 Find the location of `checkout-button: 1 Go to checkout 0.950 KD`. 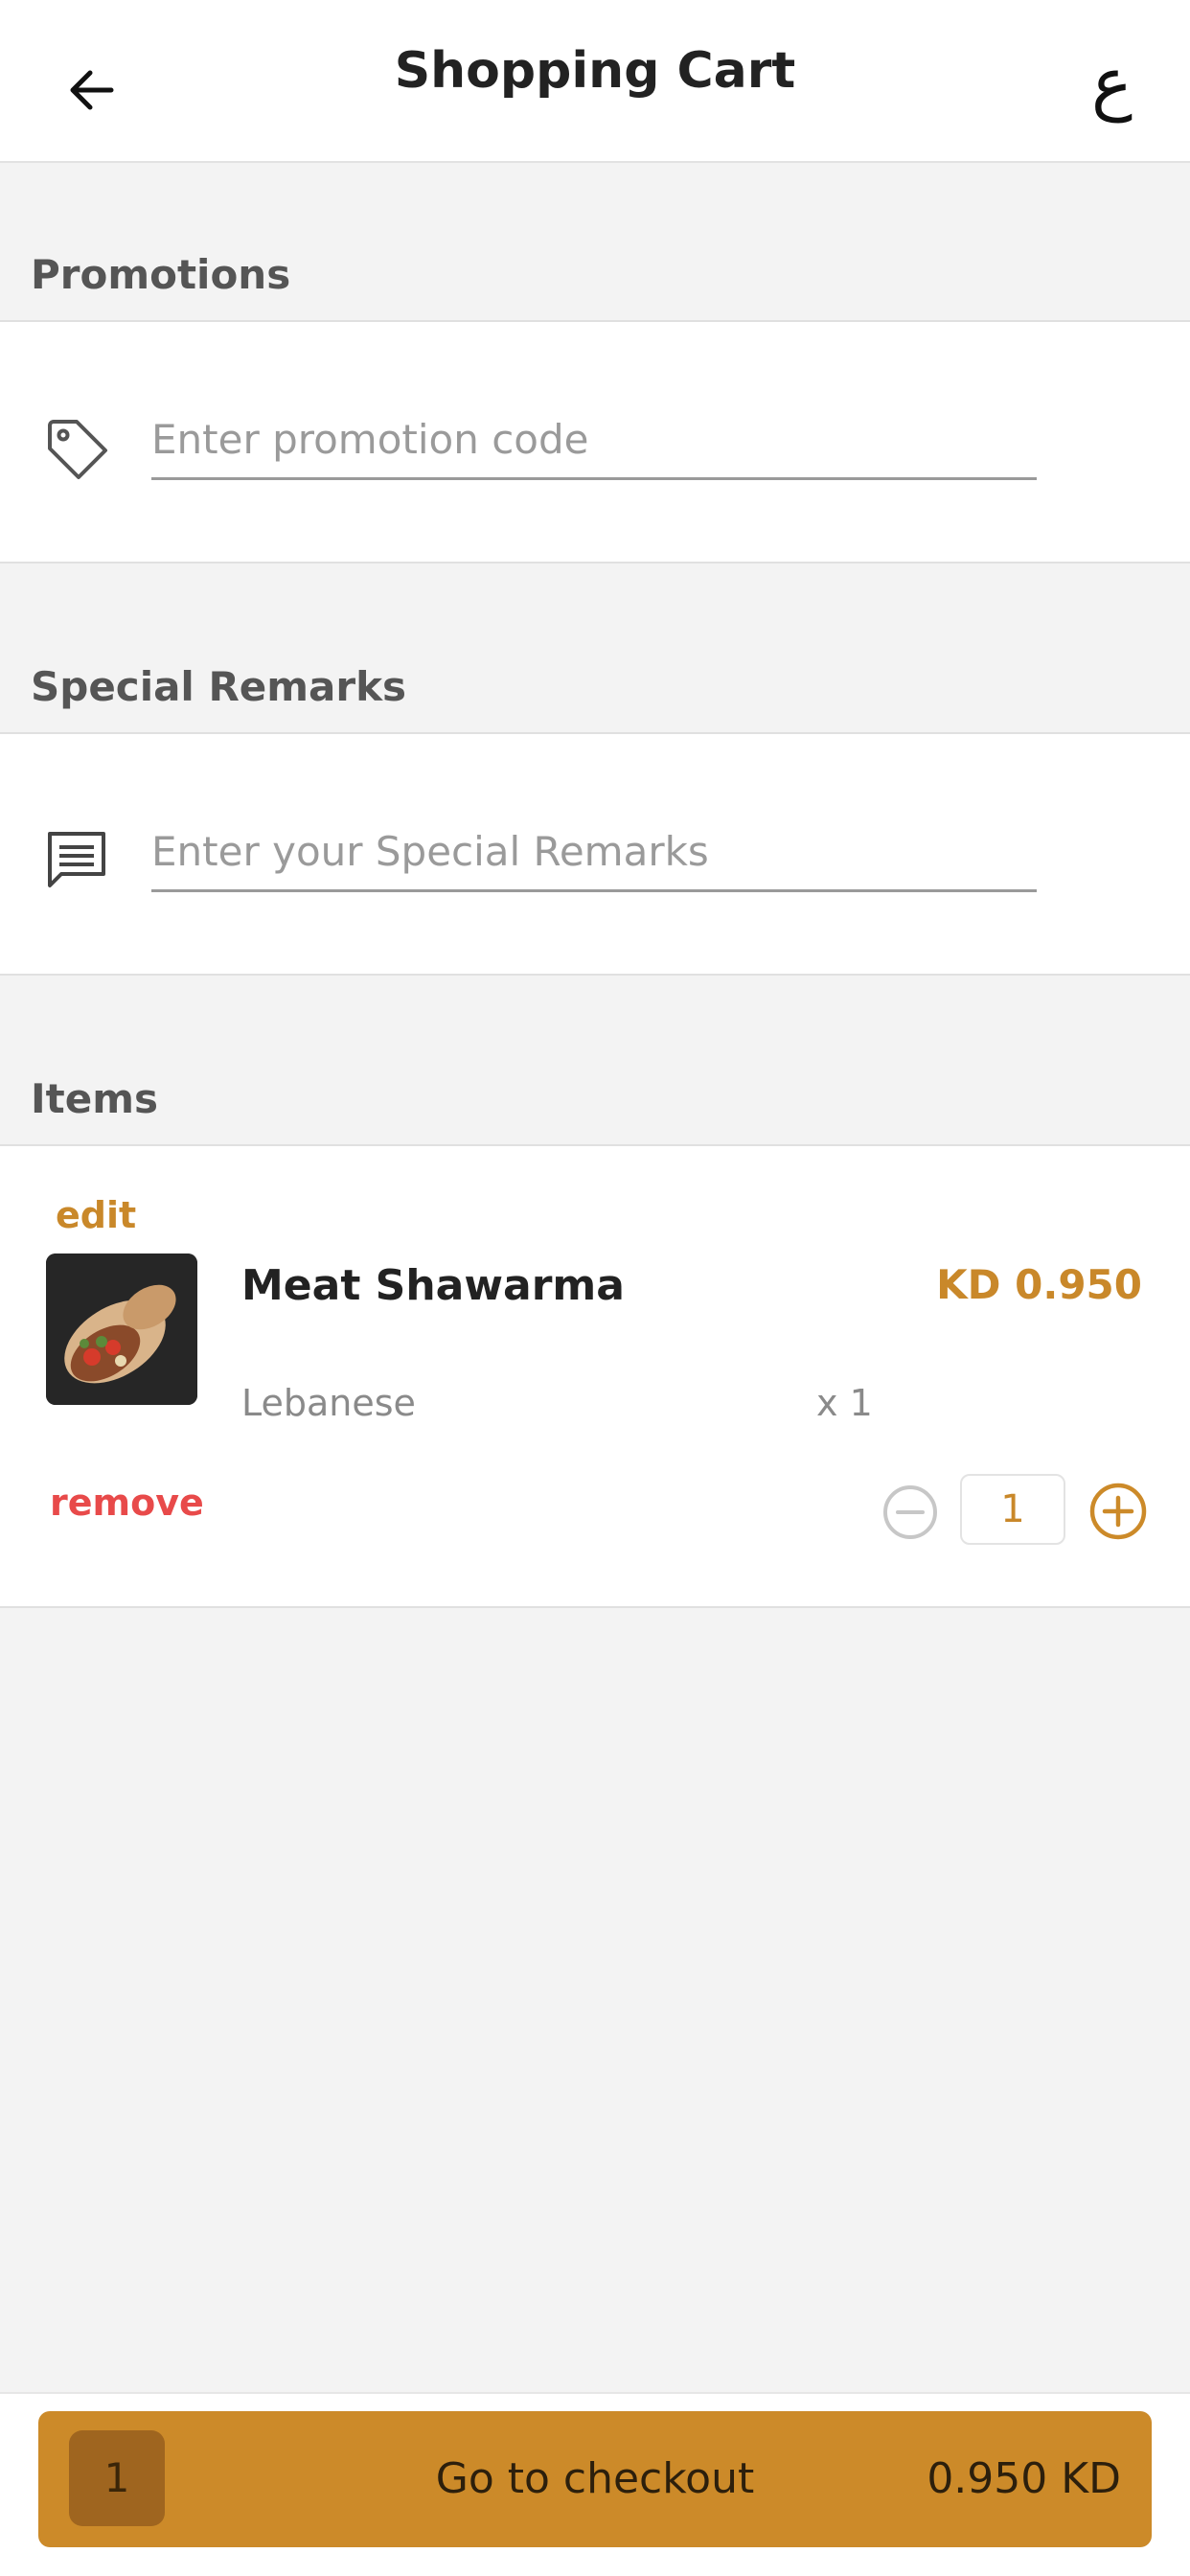

checkout-button: 1 Go to checkout 0.950 KD is located at coordinates (595, 2479).